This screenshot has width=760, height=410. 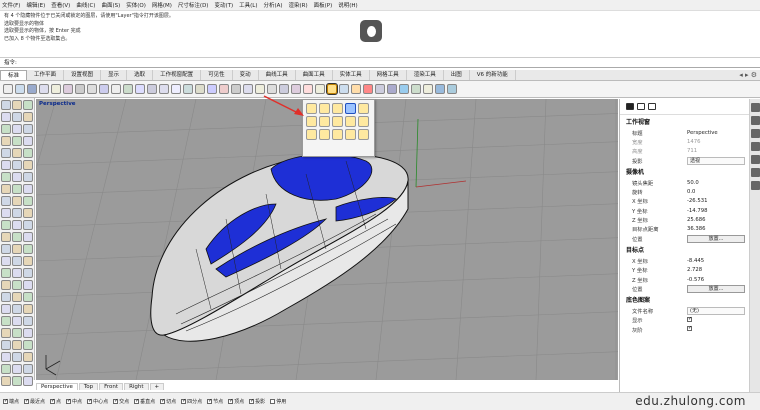 What do you see at coordinates (332, 89) in the screenshot?
I see `light-tool-icon` at bounding box center [332, 89].